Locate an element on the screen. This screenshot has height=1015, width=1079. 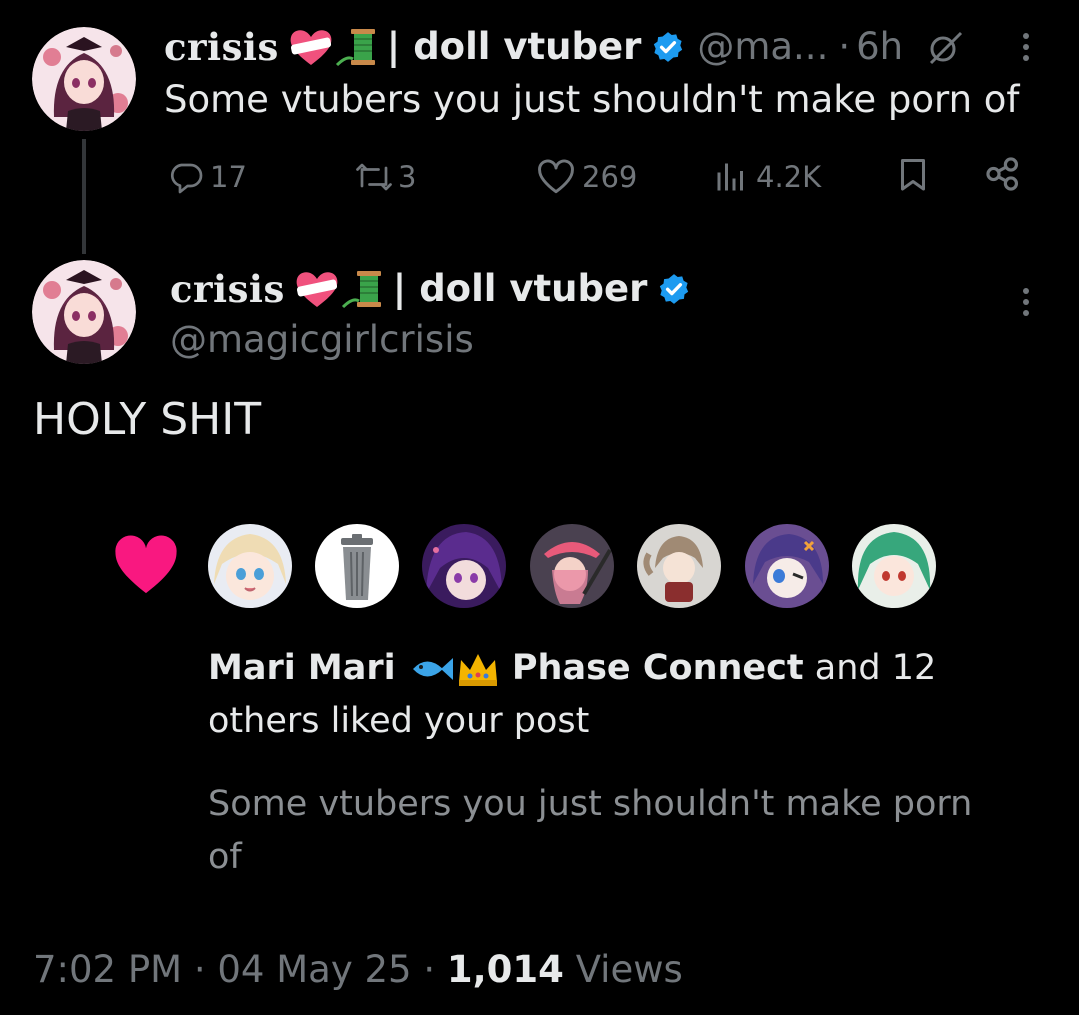
parent-name-row: crisis | doll vtuber @ma... · 6h is located at coordinates (564, 47).